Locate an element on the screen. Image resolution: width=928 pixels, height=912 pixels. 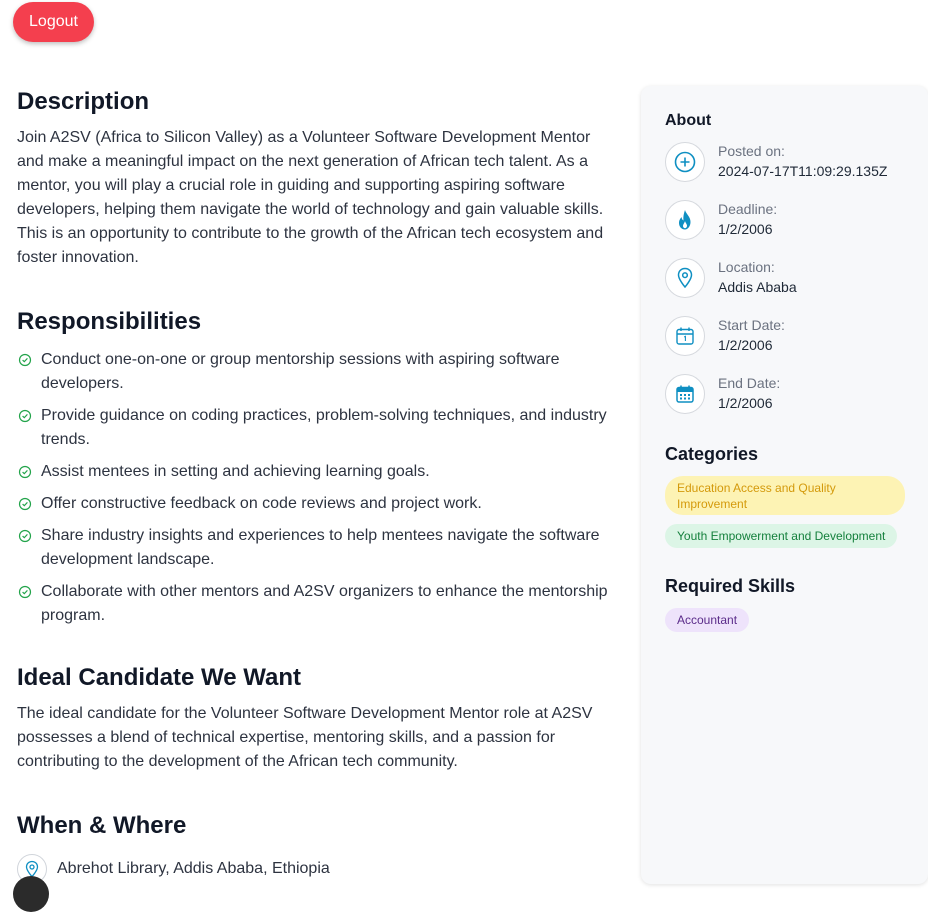
deadline-value: 1/2/2006 is located at coordinates (745, 229).